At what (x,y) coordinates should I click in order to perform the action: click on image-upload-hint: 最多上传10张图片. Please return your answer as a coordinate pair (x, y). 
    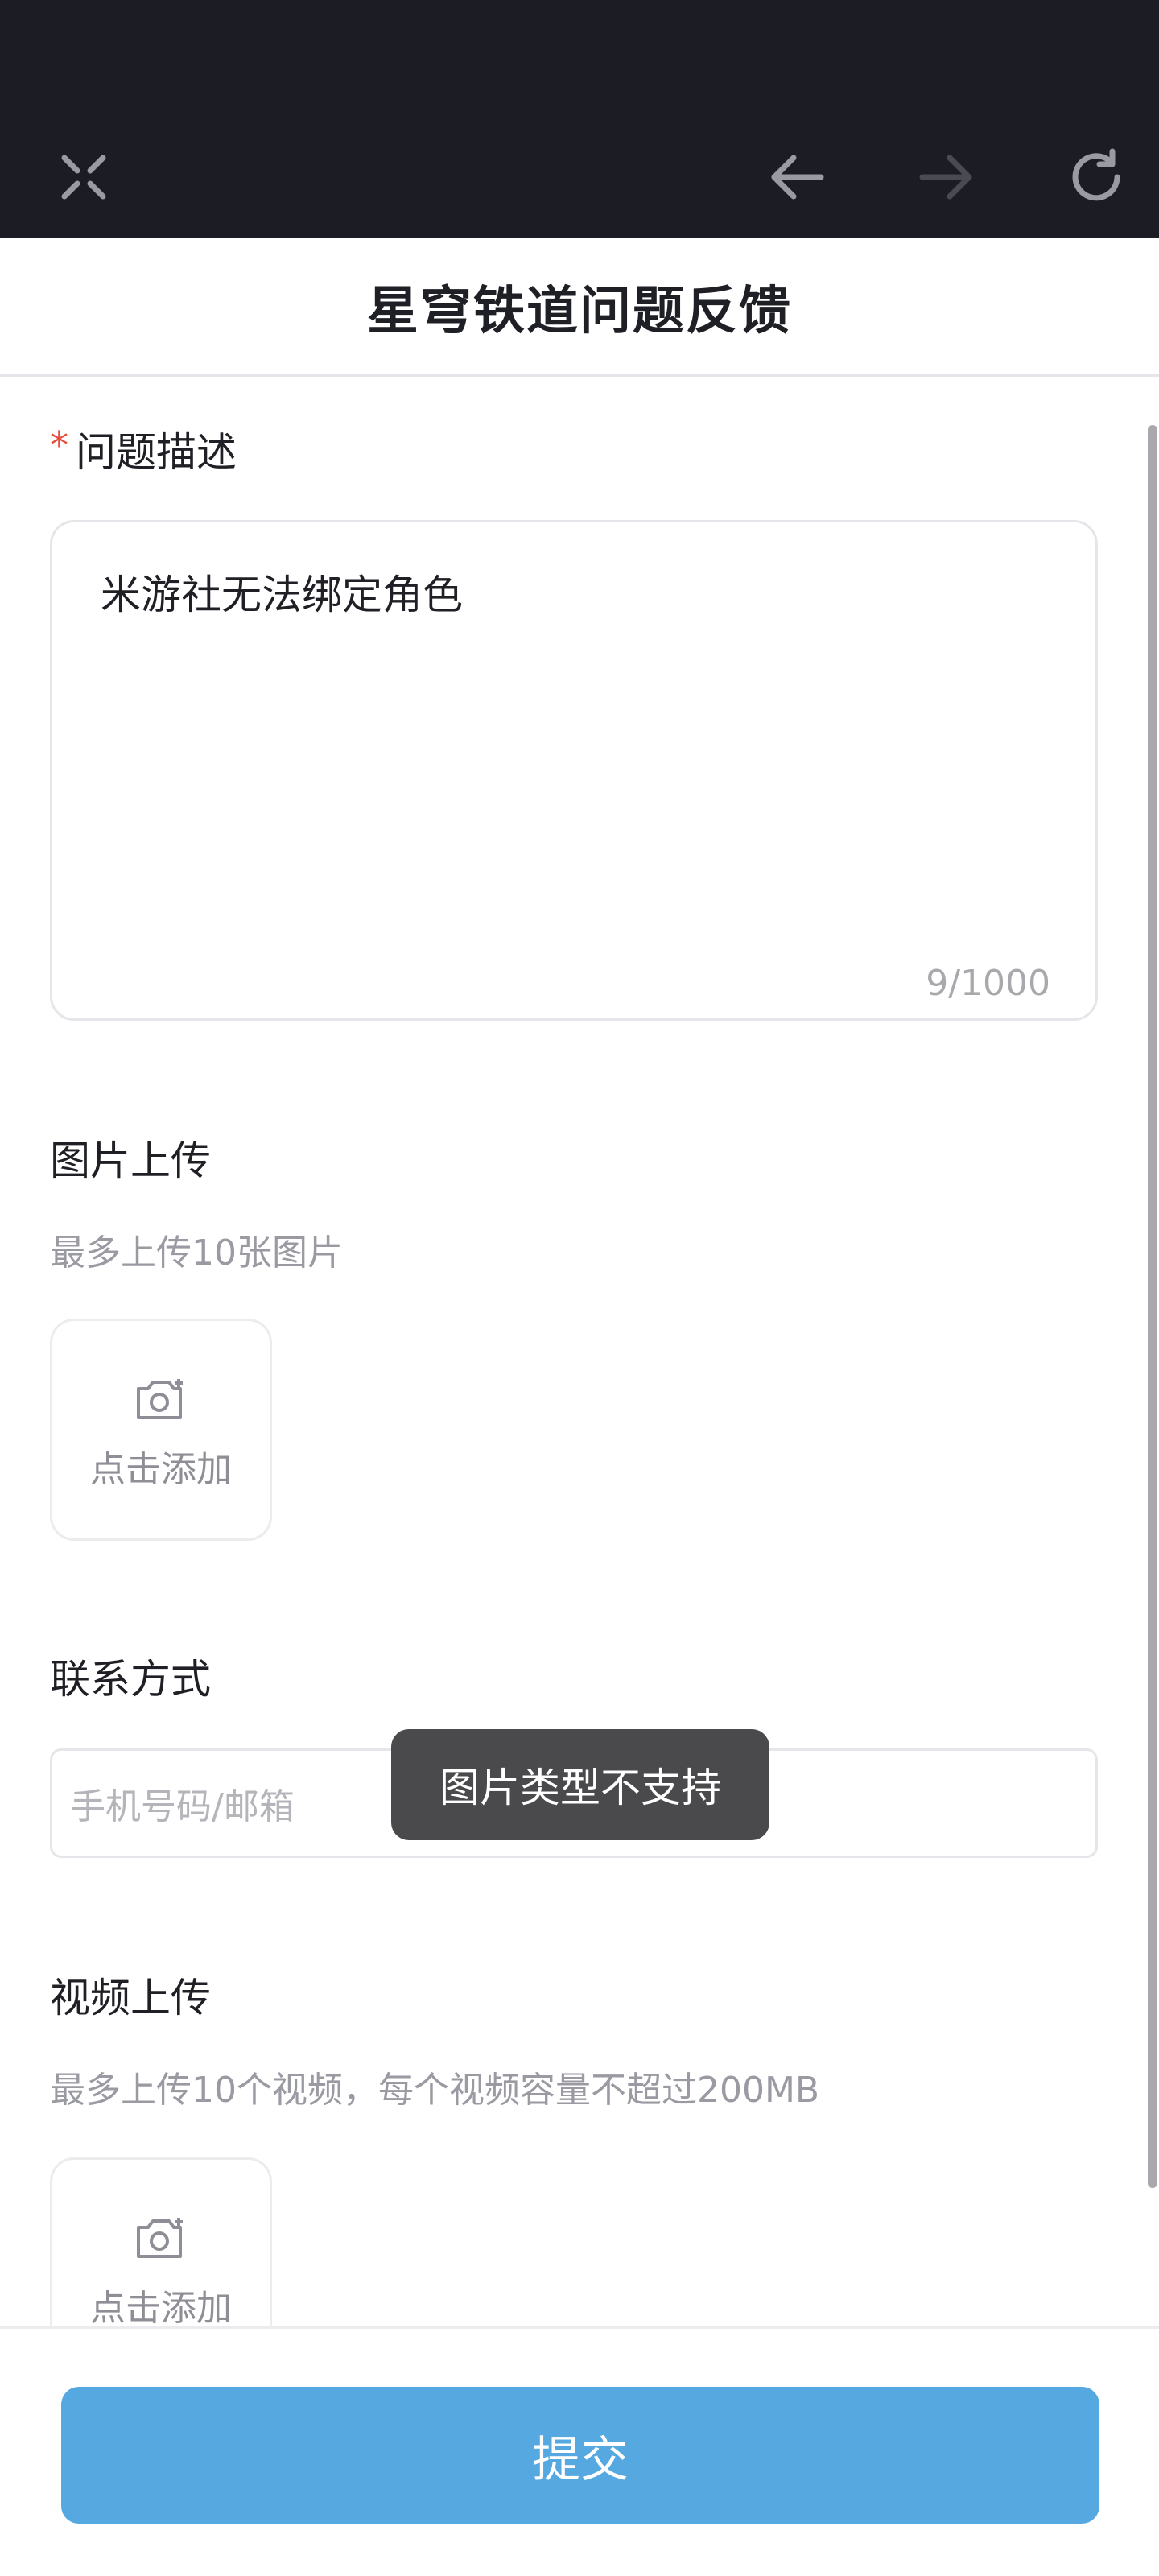
    Looking at the image, I should click on (196, 1253).